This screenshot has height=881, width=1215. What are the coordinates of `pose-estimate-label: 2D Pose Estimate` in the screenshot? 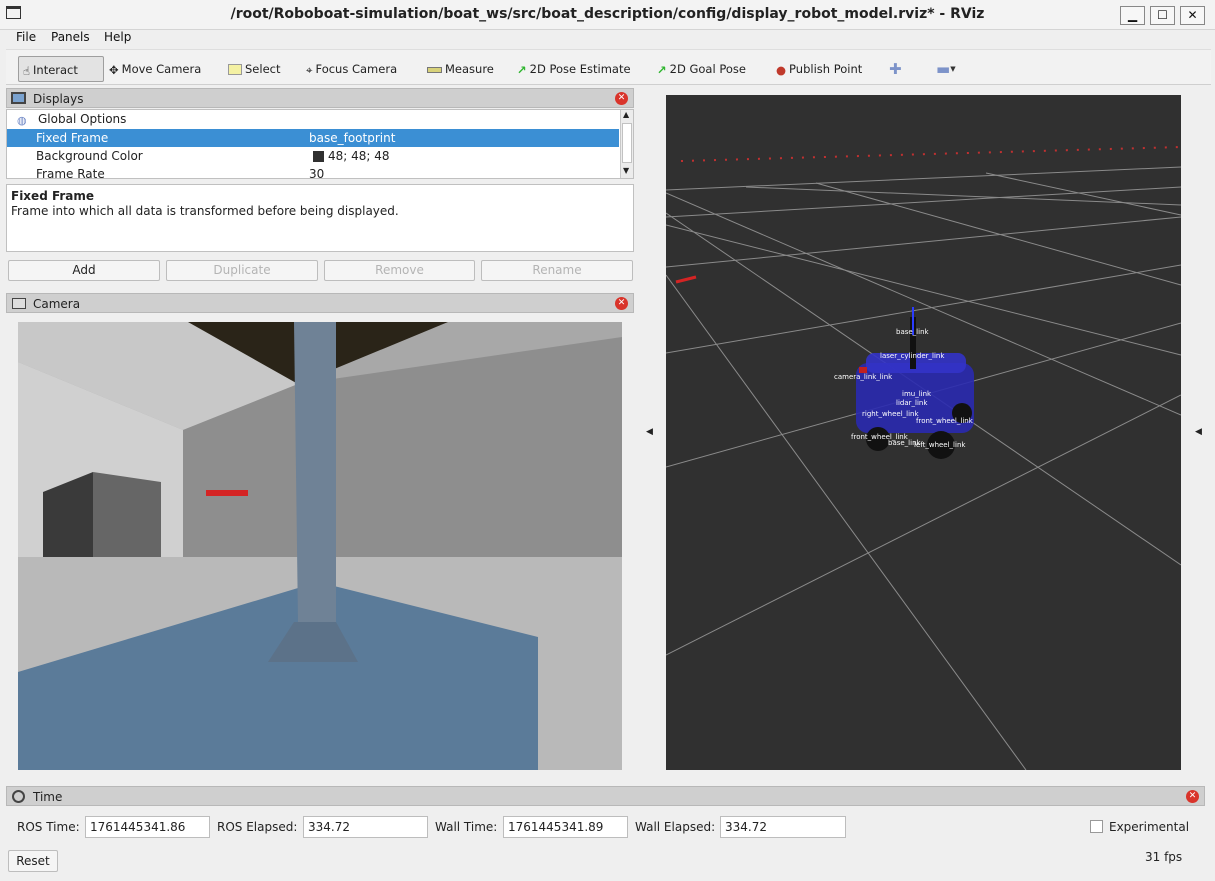 It's located at (580, 69).